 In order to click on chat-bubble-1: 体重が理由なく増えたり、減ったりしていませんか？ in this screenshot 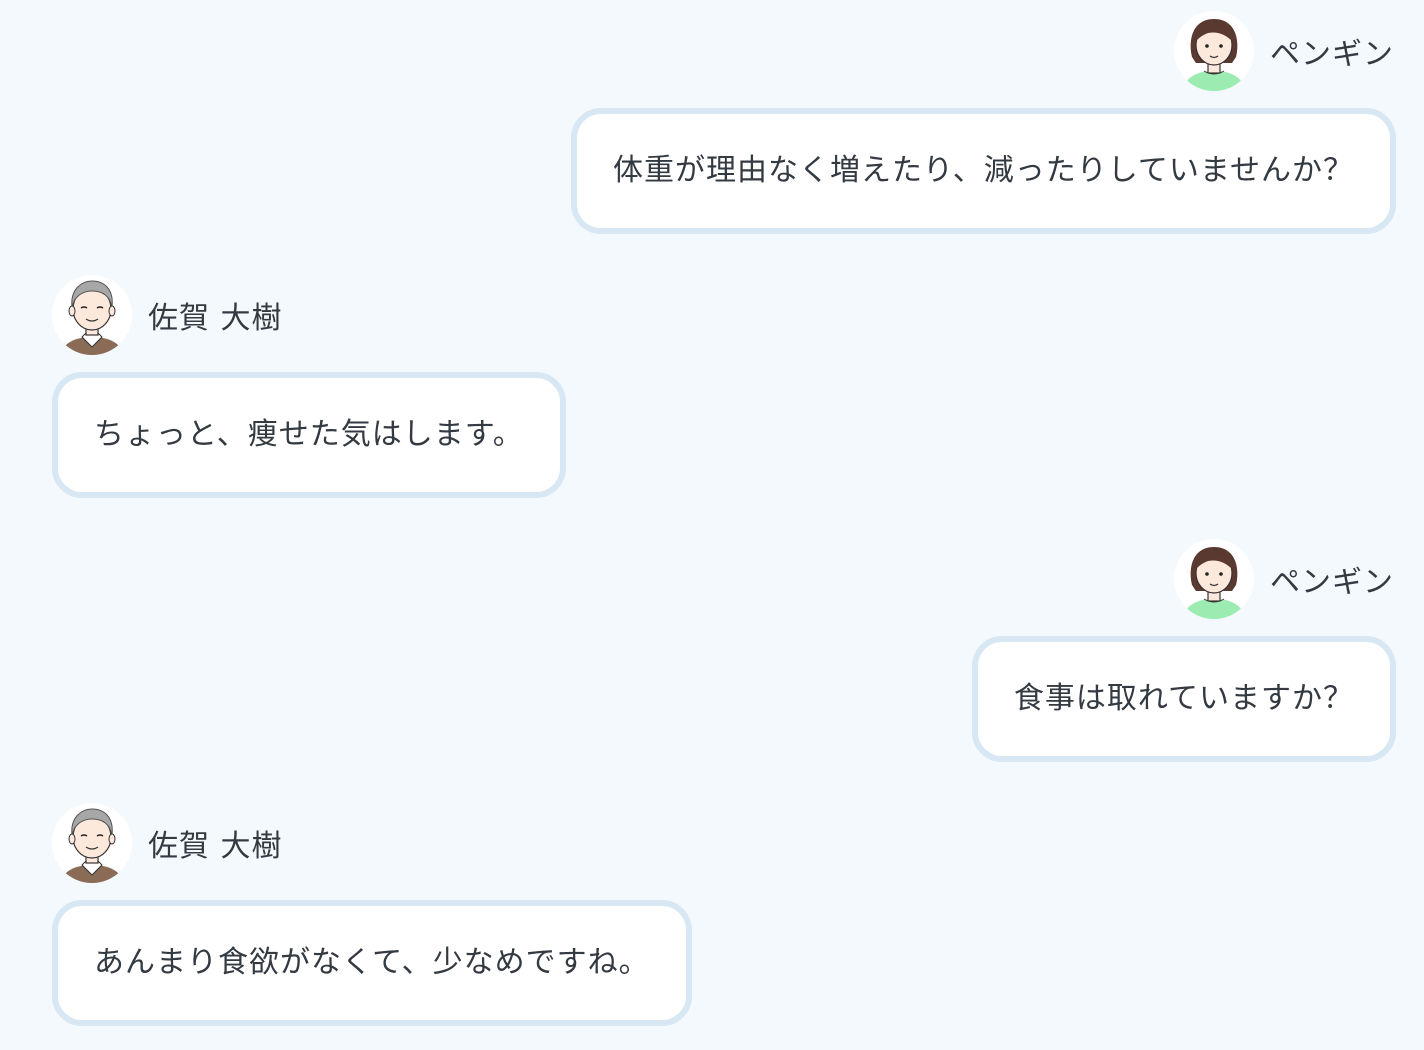, I will do `click(983, 171)`.